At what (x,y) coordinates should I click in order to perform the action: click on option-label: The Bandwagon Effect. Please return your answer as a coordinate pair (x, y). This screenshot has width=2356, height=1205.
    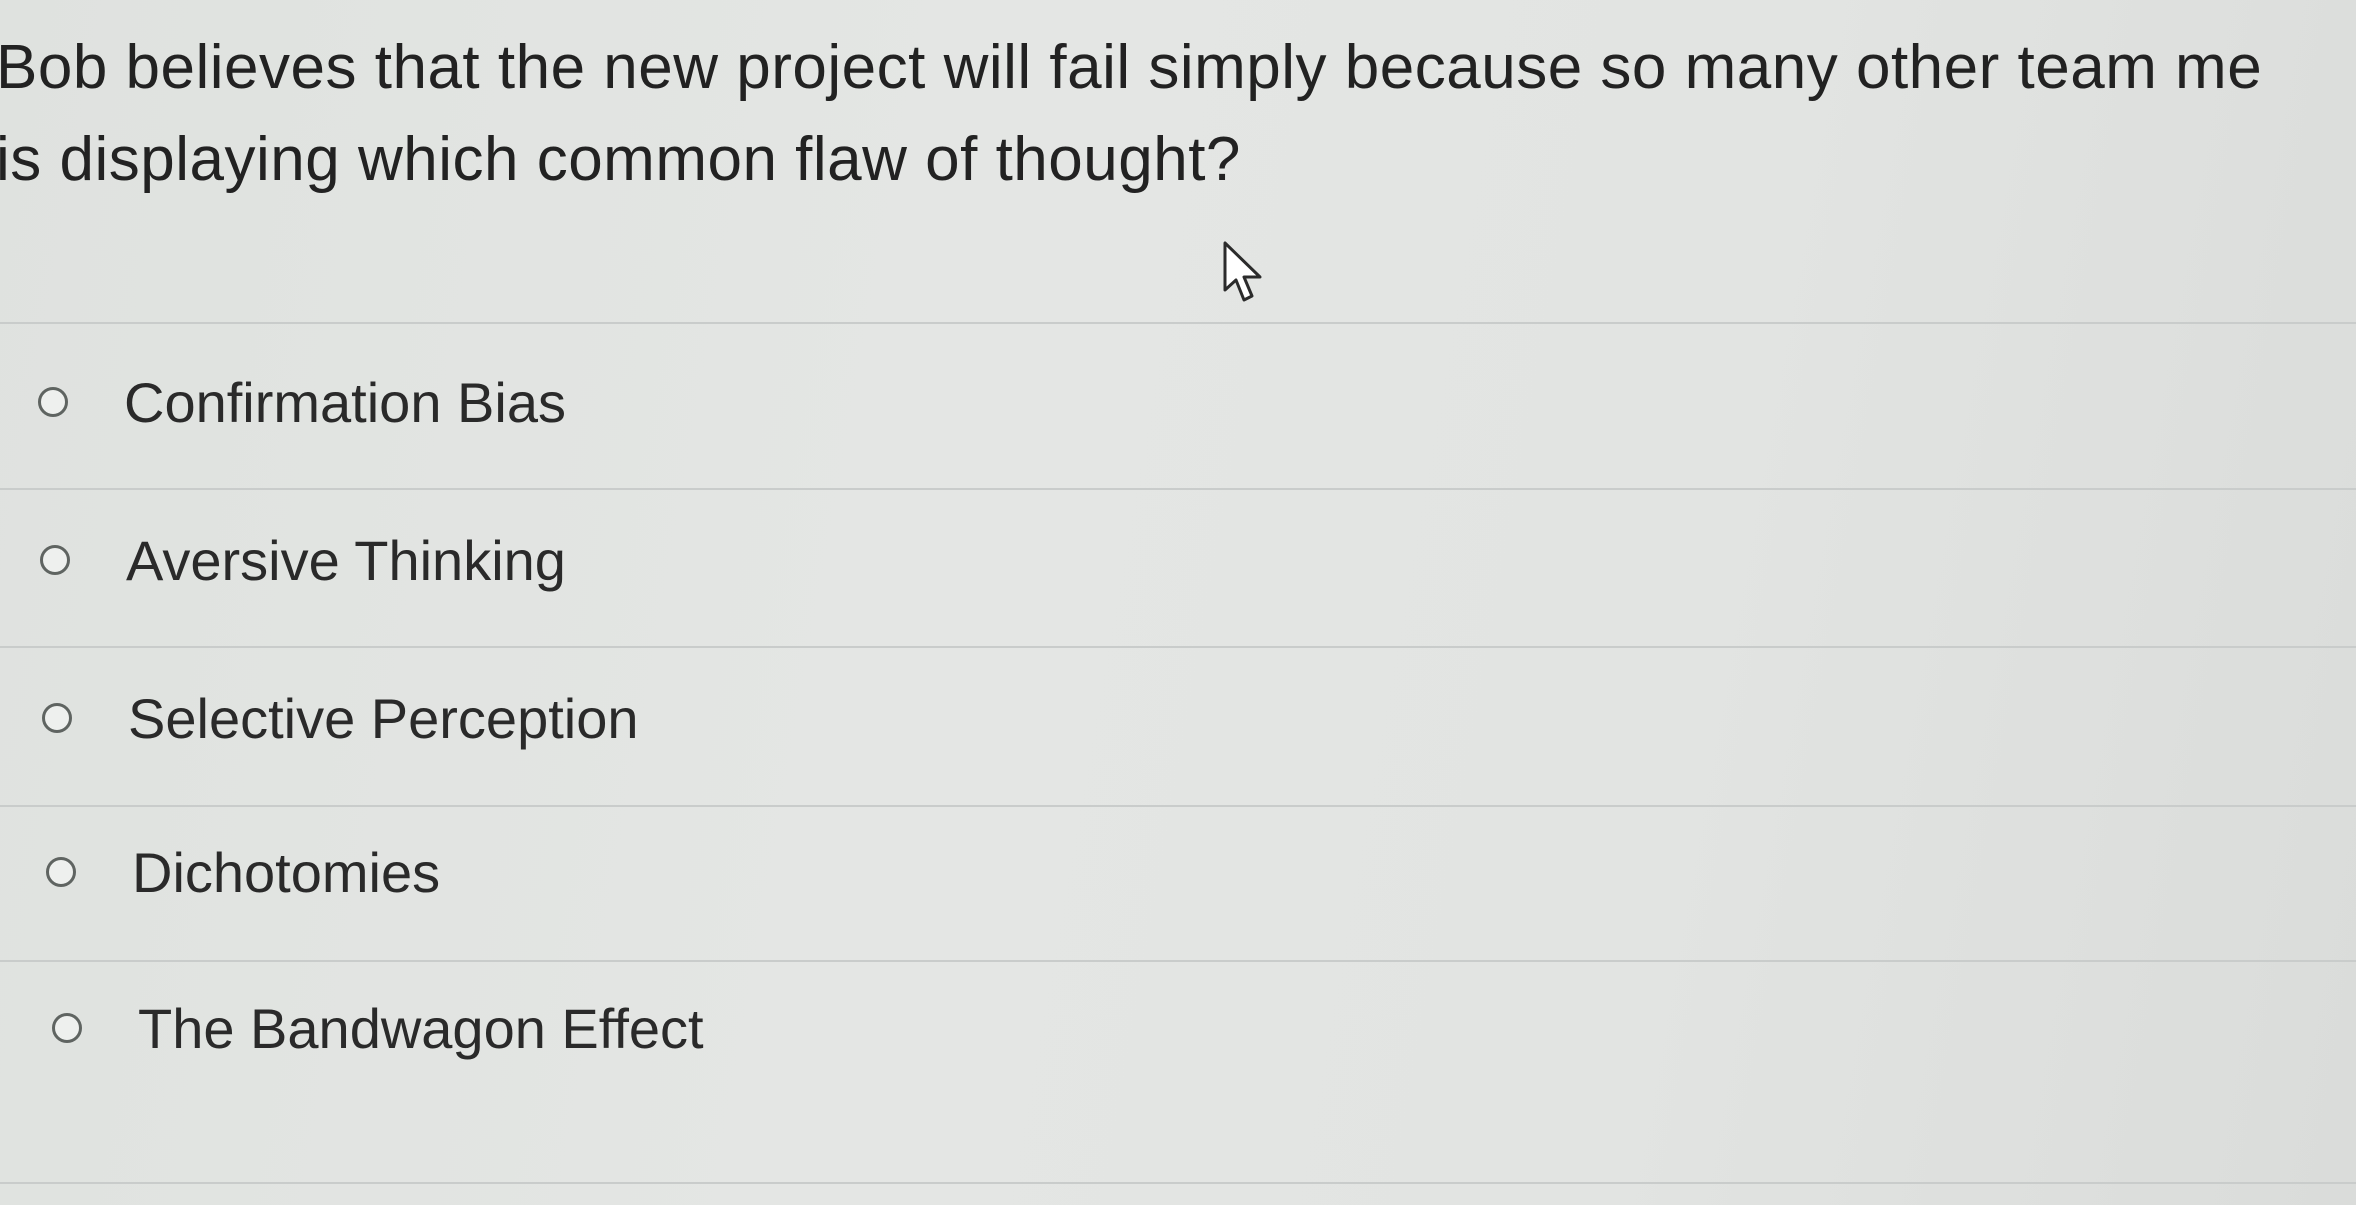
    Looking at the image, I should click on (421, 1028).